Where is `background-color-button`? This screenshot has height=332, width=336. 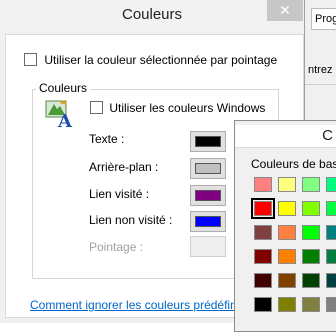 background-color-button is located at coordinates (208, 168).